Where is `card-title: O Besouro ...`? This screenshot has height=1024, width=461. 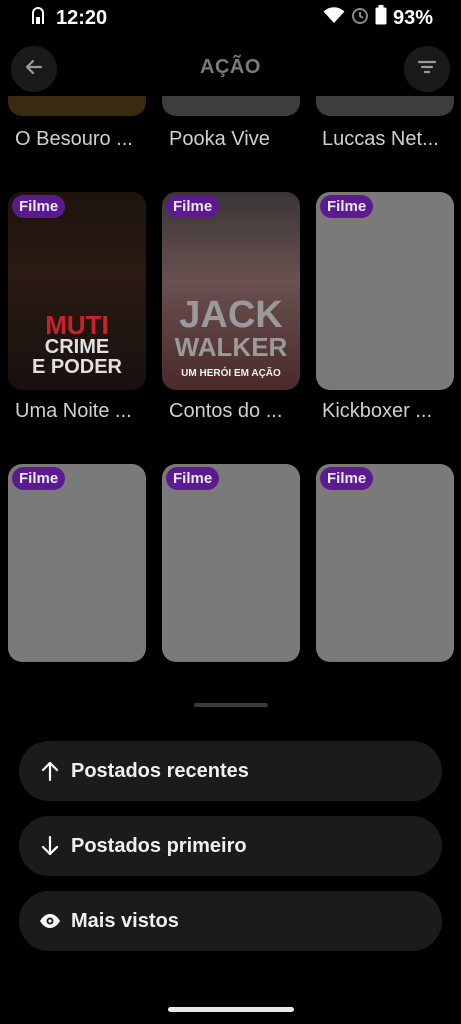 card-title: O Besouro ... is located at coordinates (74, 139).